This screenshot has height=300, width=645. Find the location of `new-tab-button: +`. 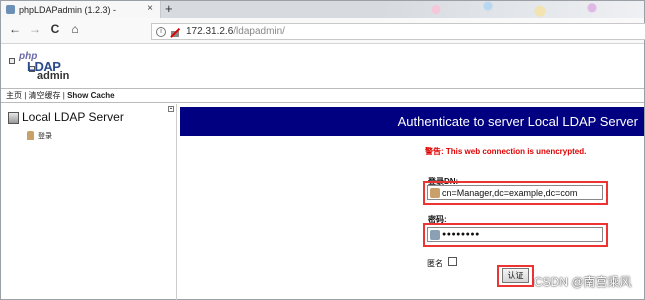

new-tab-button: + is located at coordinates (169, 9).